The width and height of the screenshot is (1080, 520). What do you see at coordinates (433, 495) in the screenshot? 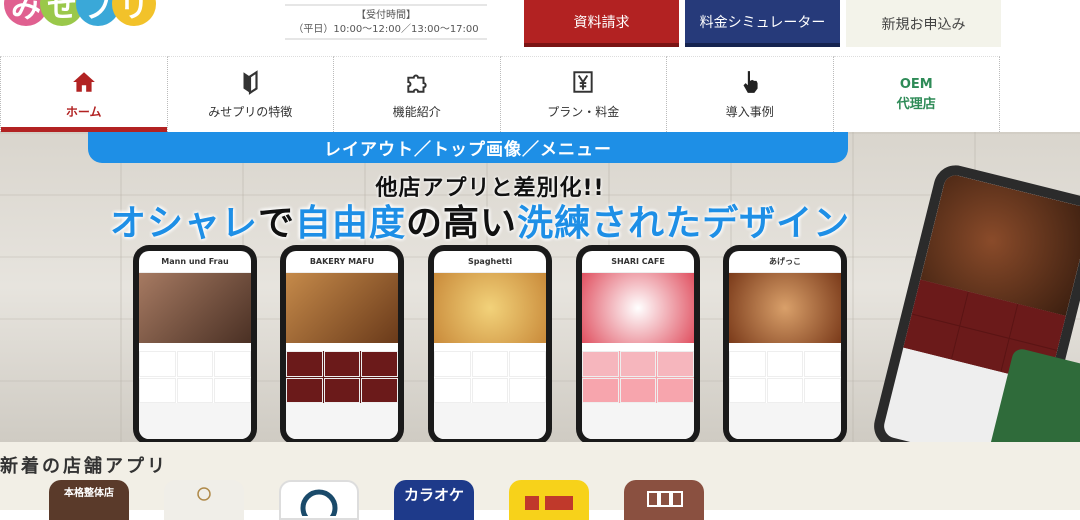
I see `app-icon-label: カラオケ` at bounding box center [433, 495].